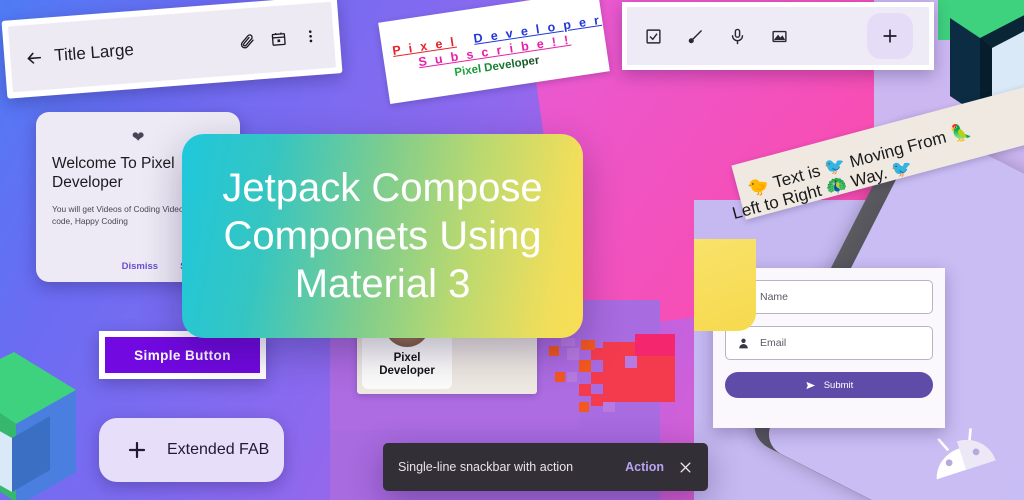 The height and width of the screenshot is (500, 1024). What do you see at coordinates (685, 467) in the screenshot?
I see `close-icon` at bounding box center [685, 467].